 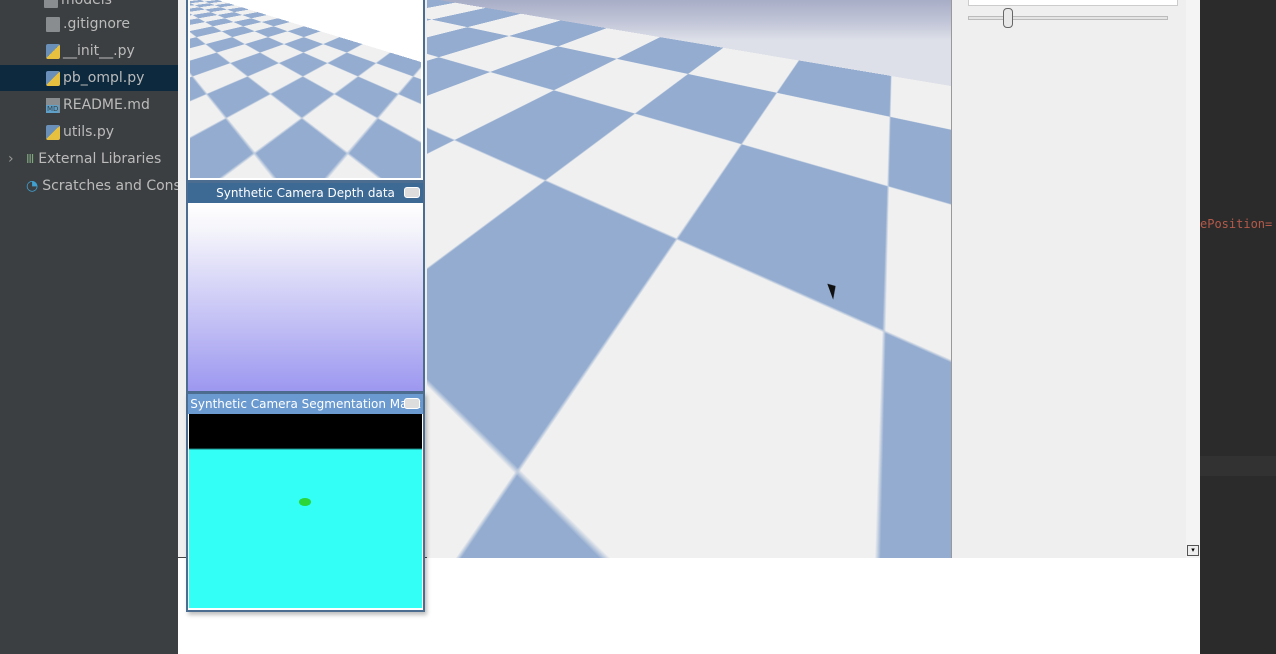 What do you see at coordinates (305, 404) in the screenshot?
I see `window-title-bar: Synthetic Camera Segmentation Mask` at bounding box center [305, 404].